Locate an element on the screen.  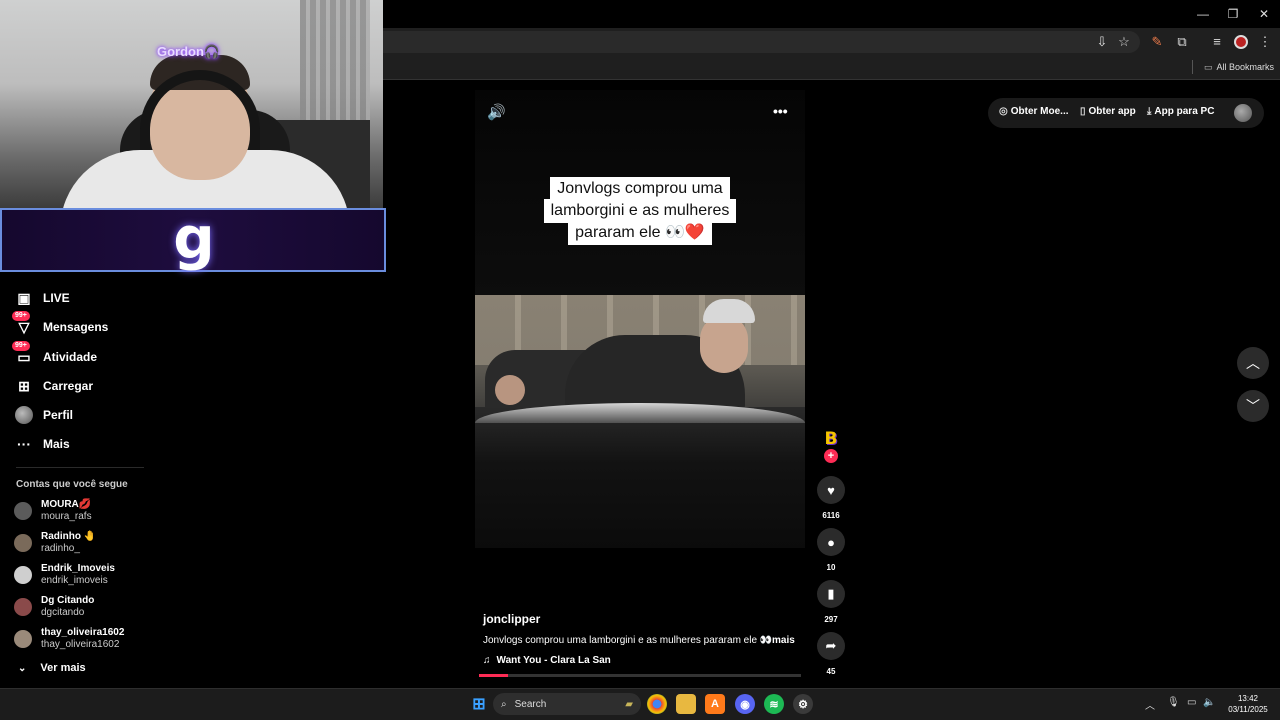
spotify-icon: ≋ is located at coordinates (774, 704).